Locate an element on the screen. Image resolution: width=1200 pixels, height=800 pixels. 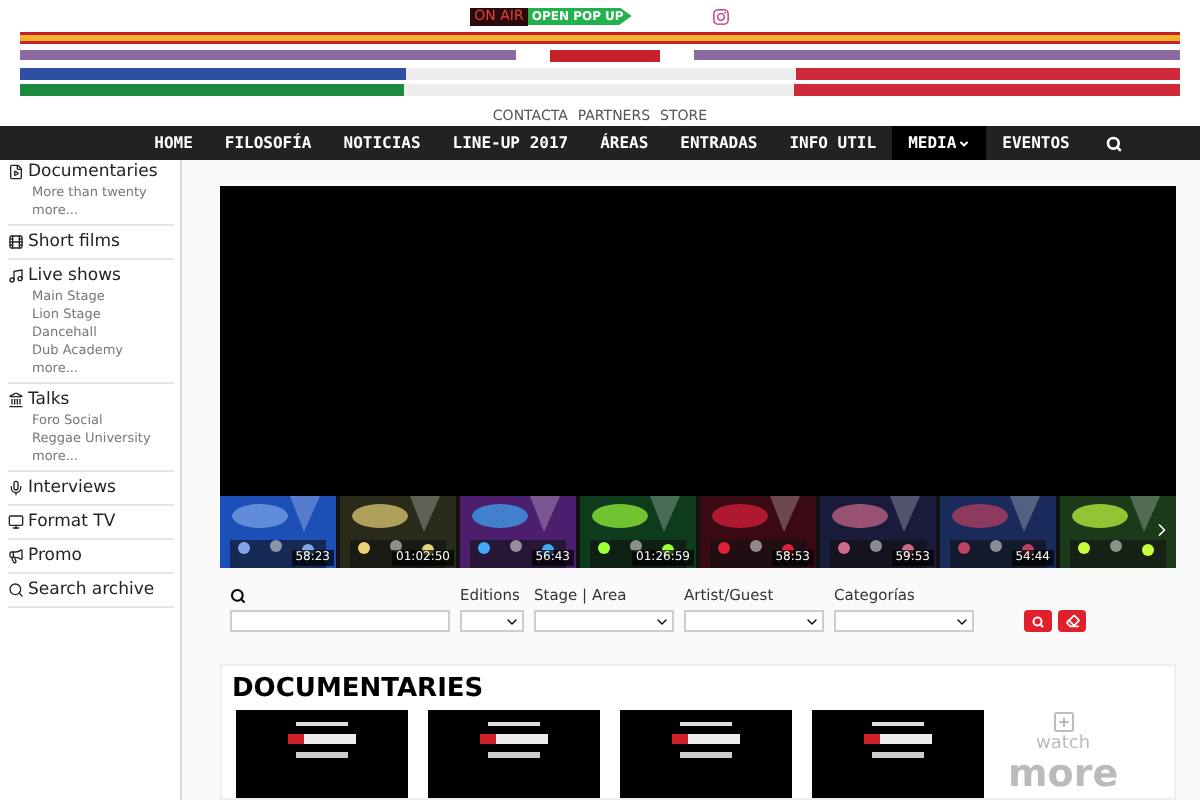
sidebar-item: Live shows is located at coordinates (91, 276).